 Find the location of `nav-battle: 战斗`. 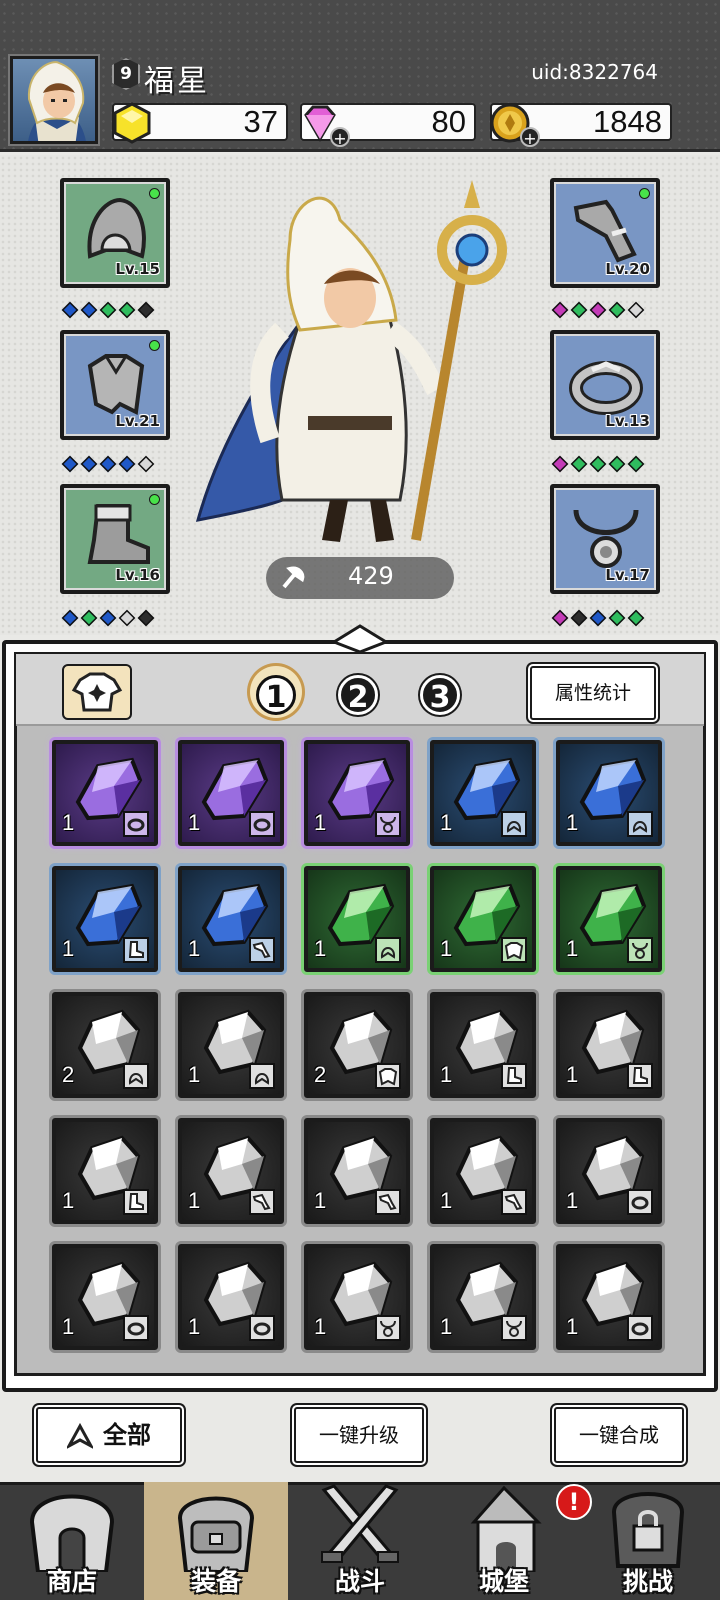

nav-battle: 战斗 is located at coordinates (360, 1541).